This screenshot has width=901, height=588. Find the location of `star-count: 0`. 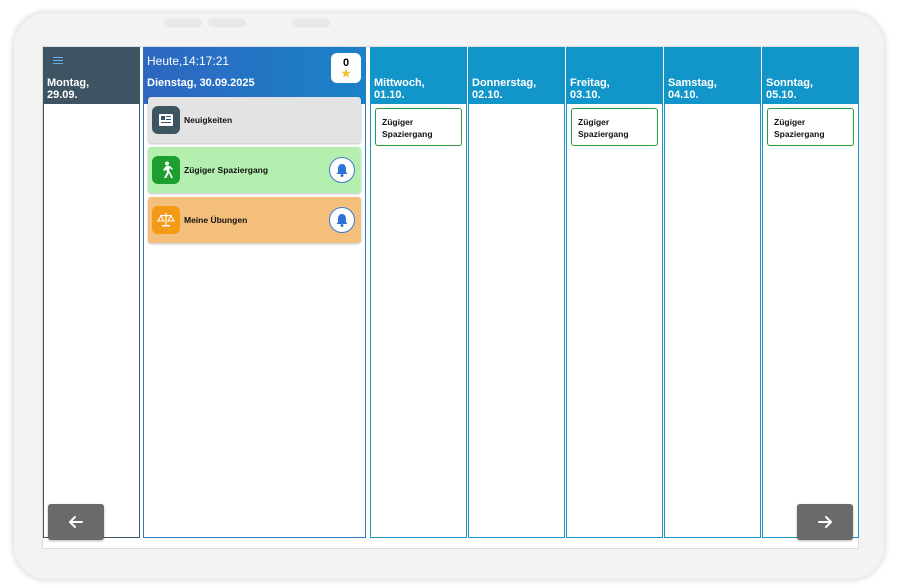

star-count: 0 is located at coordinates (346, 63).